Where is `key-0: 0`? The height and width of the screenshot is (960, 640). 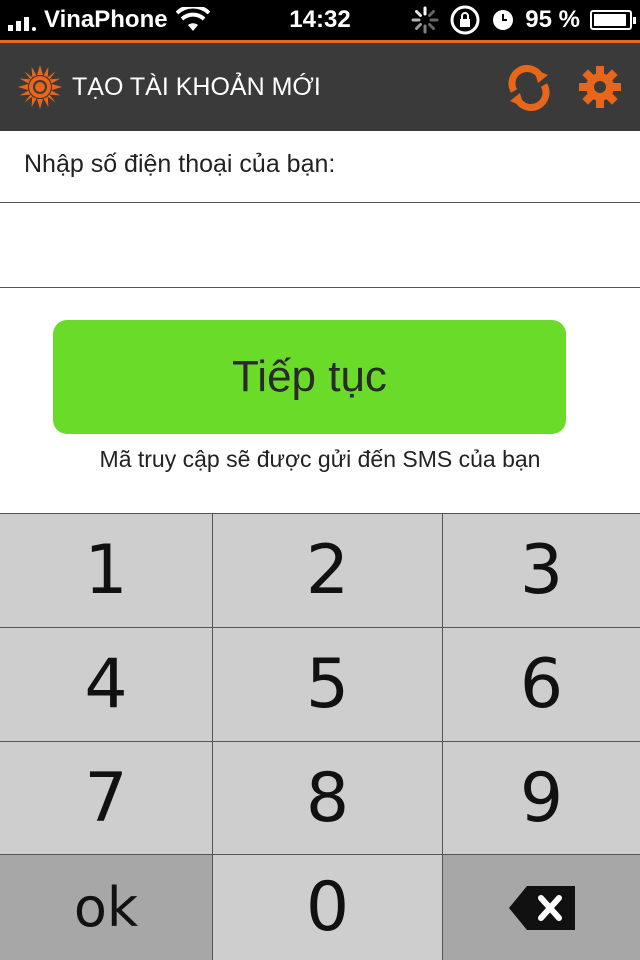 key-0: 0 is located at coordinates (328, 907).